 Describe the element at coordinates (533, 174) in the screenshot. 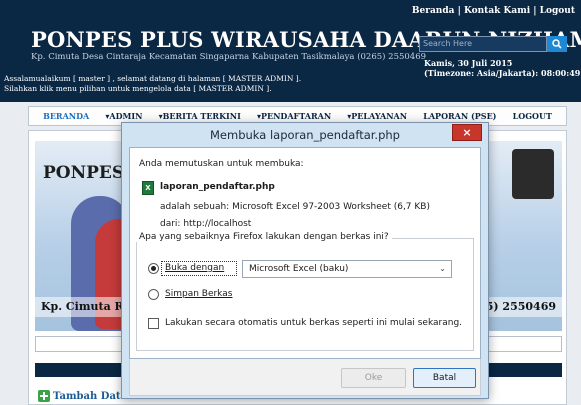

I see `school-logo` at that location.